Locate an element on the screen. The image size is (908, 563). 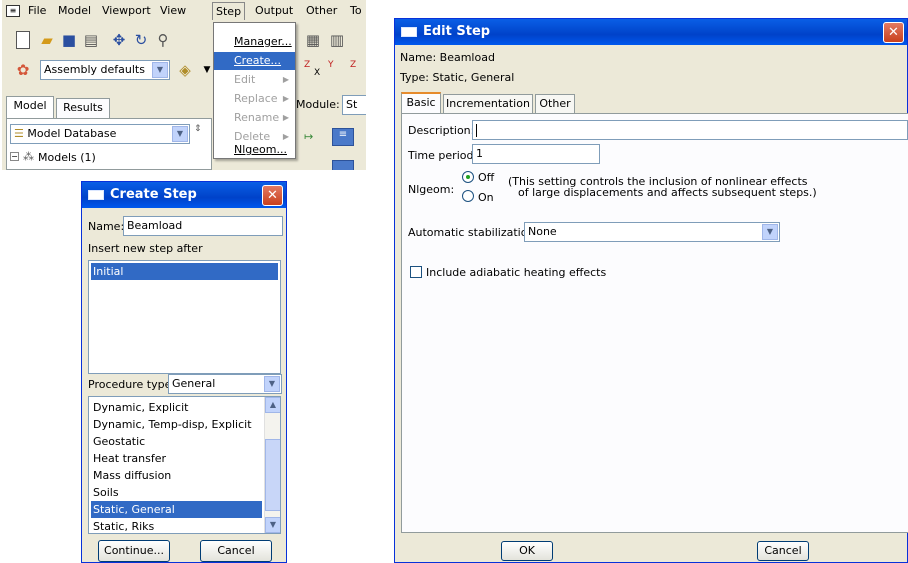
submenu-arrow-icon: ▶ is located at coordinates (285, 79).